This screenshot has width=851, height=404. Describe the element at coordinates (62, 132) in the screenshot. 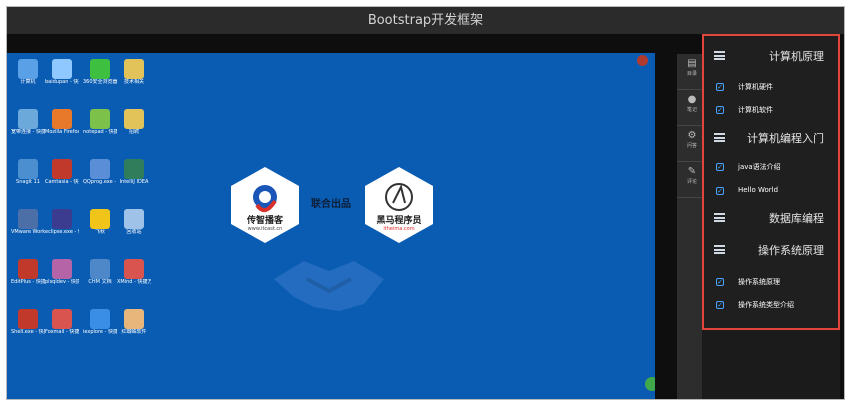

I see `desktop-icon-label: Mozilla Firefox` at that location.